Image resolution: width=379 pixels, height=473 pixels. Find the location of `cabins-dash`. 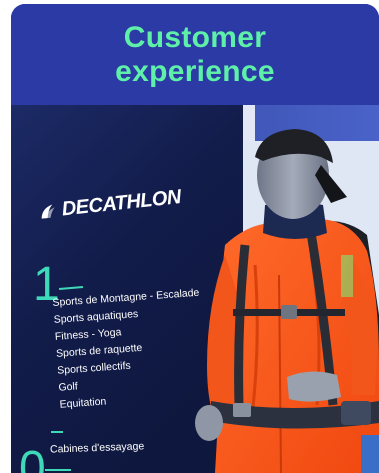

cabins-dash is located at coordinates (57, 432).